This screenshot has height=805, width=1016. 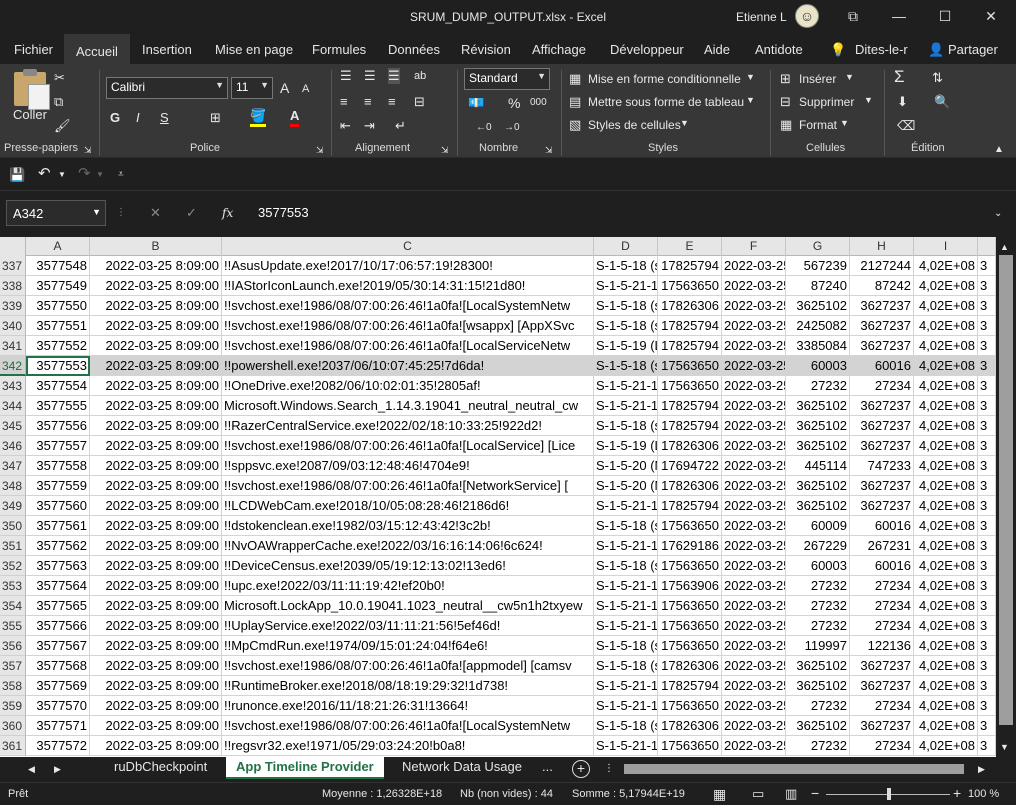 I want to click on vertical-scrollbar: ▲ ▼, so click(x=1006, y=497).